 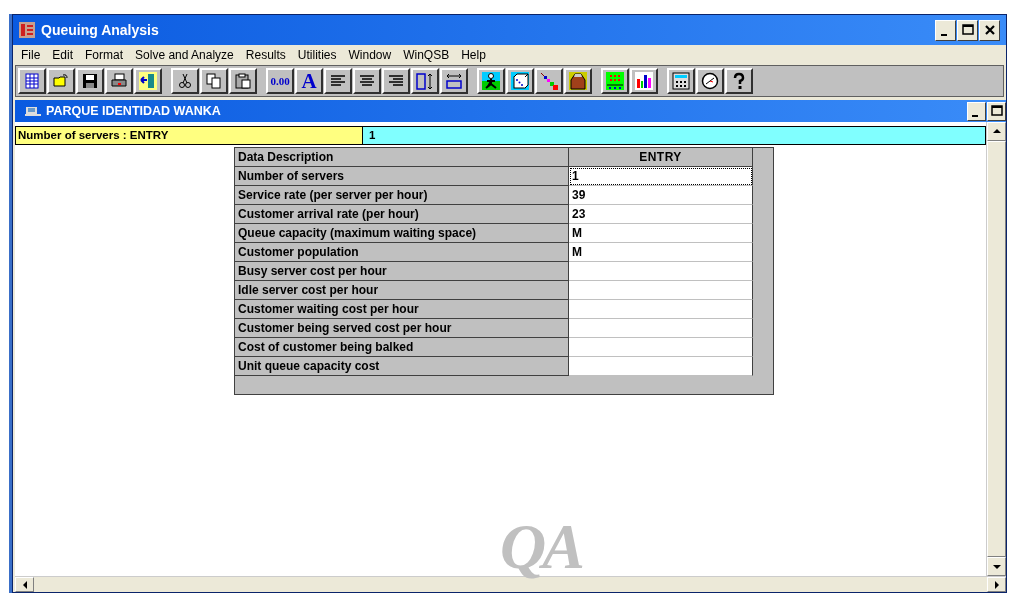 I want to click on floppy-icon, so click(x=90, y=81).